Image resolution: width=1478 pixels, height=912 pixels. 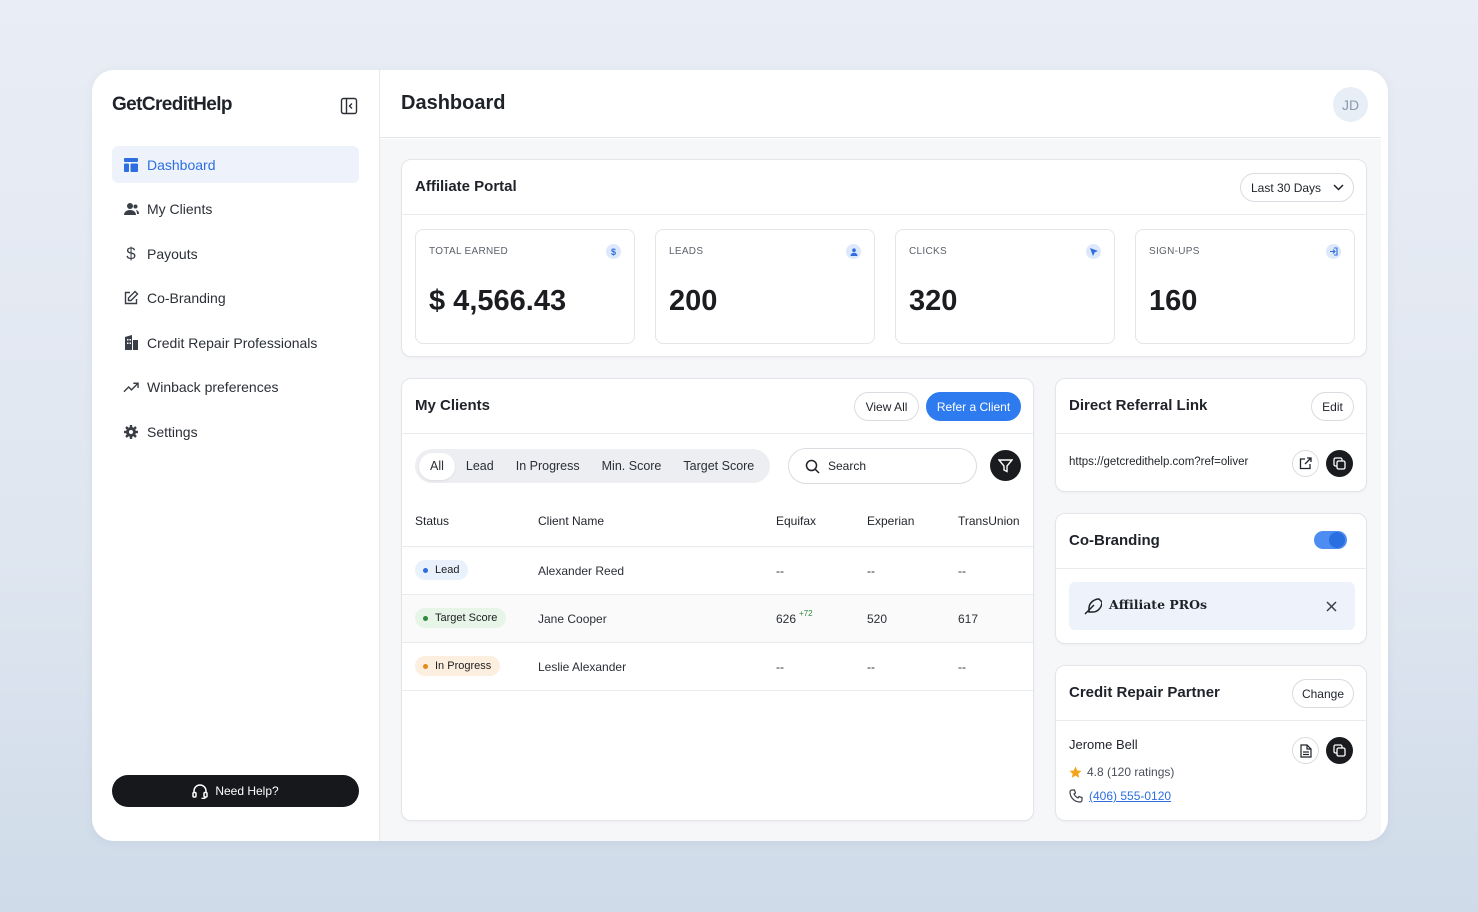 I want to click on status-label: In Progress, so click(x=463, y=666).